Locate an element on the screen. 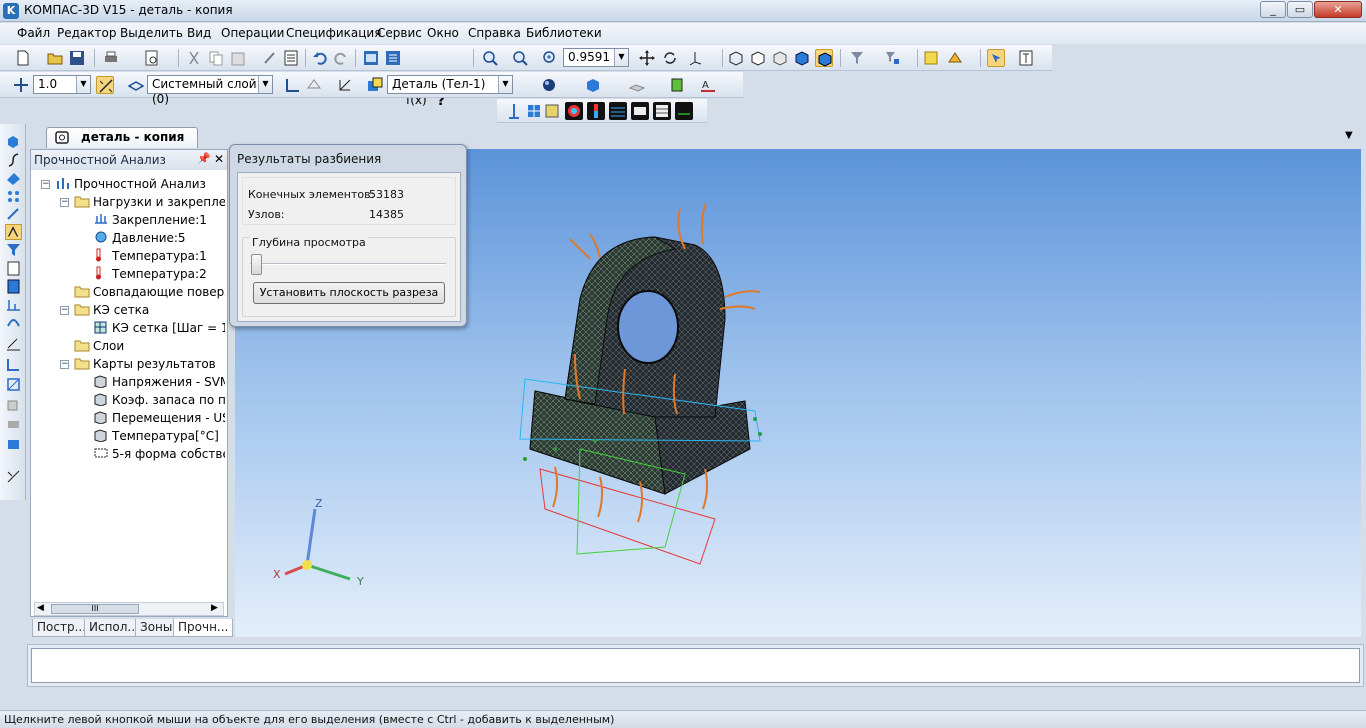 The image size is (1366, 728). rotate-icon is located at coordinates (670, 58).